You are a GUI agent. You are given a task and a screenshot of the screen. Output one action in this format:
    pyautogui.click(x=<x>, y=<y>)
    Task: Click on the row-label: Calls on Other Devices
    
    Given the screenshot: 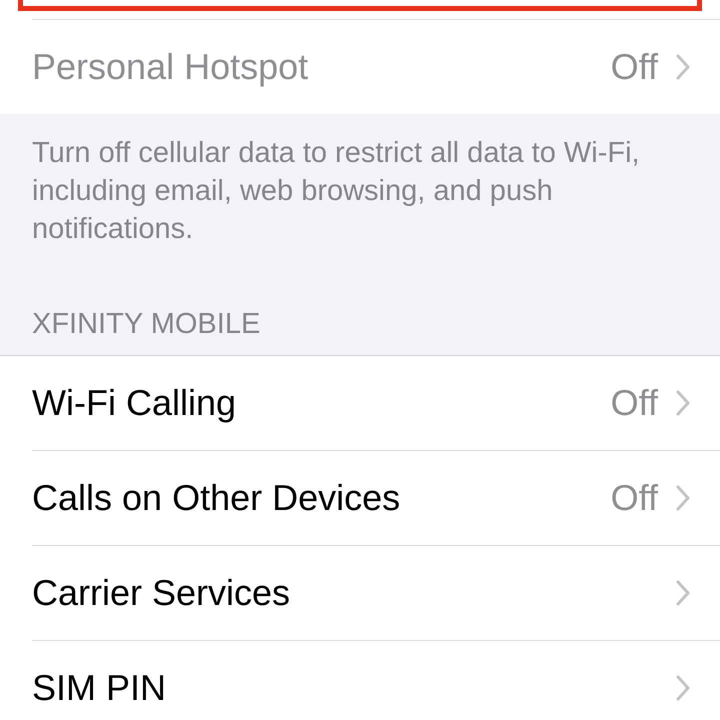 What is the action you would take?
    pyautogui.click(x=217, y=498)
    